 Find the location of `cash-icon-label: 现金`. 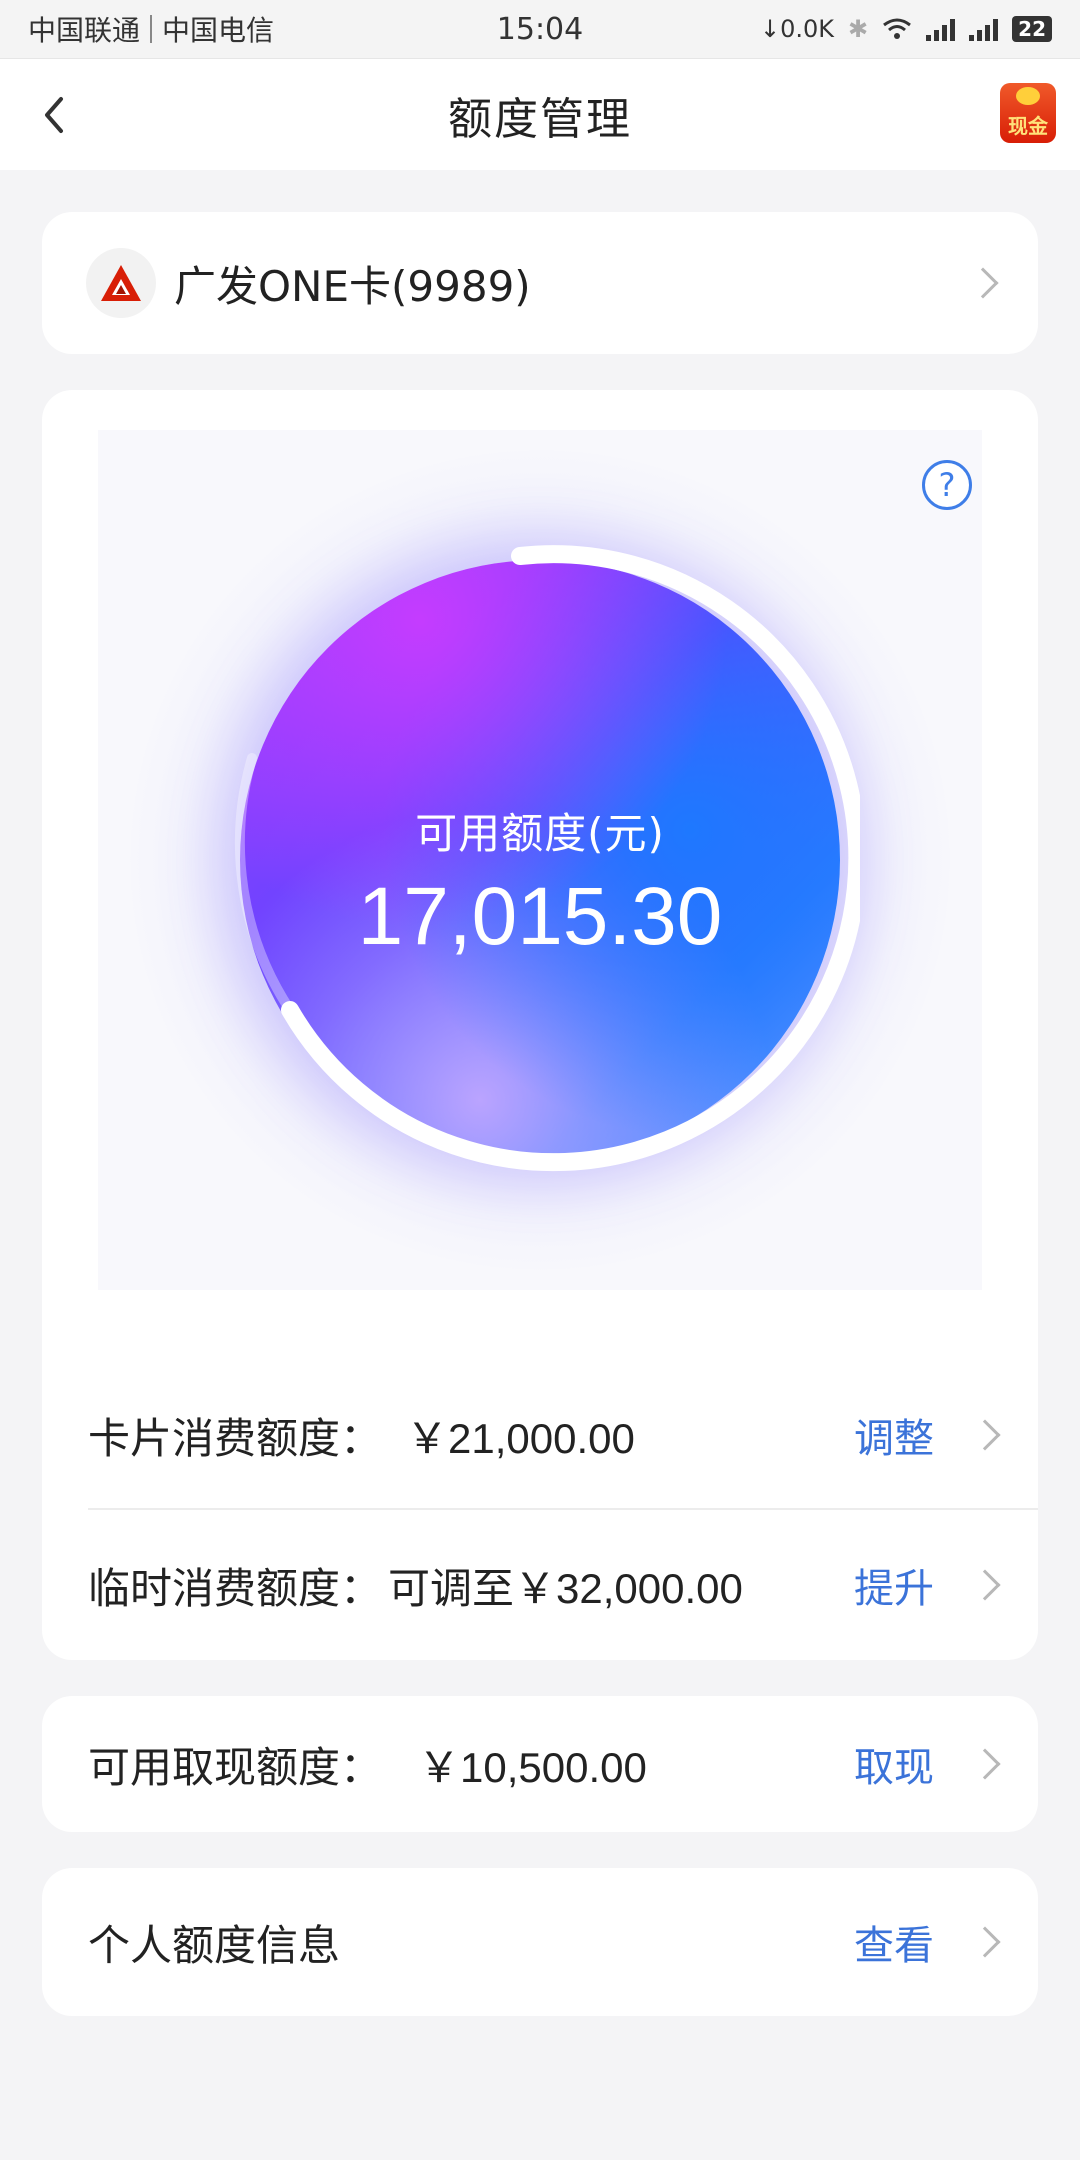

cash-icon-label: 现金 is located at coordinates (1028, 126).